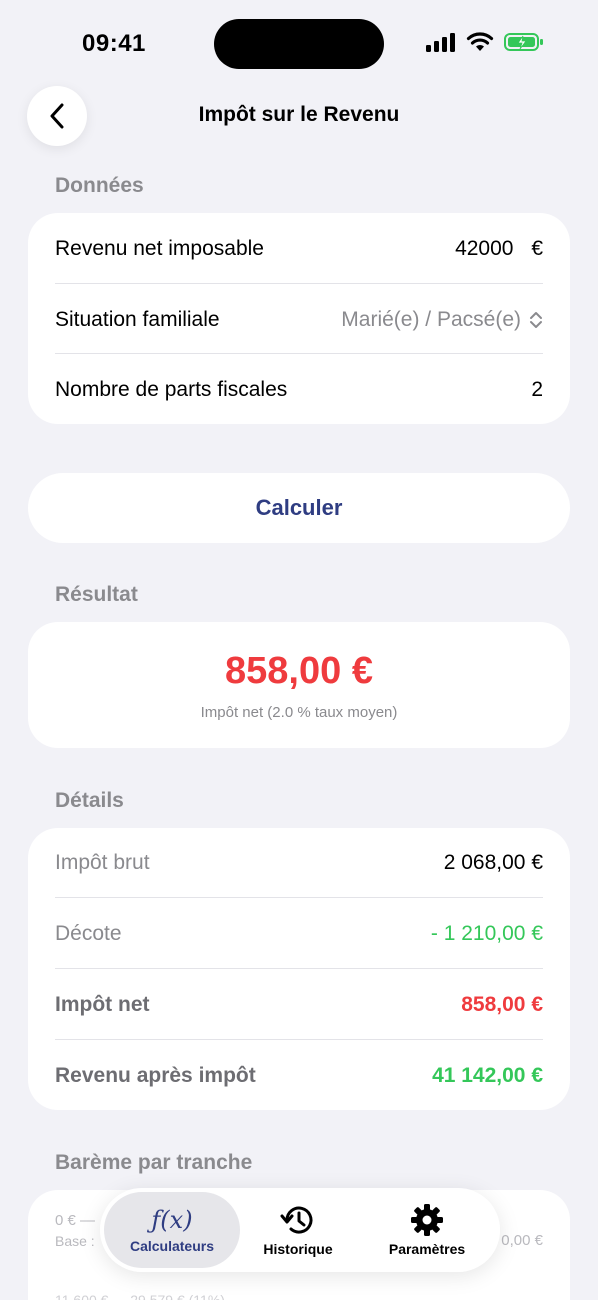 Image resolution: width=598 pixels, height=1300 pixels. I want to click on wifi-icon, so click(480, 41).